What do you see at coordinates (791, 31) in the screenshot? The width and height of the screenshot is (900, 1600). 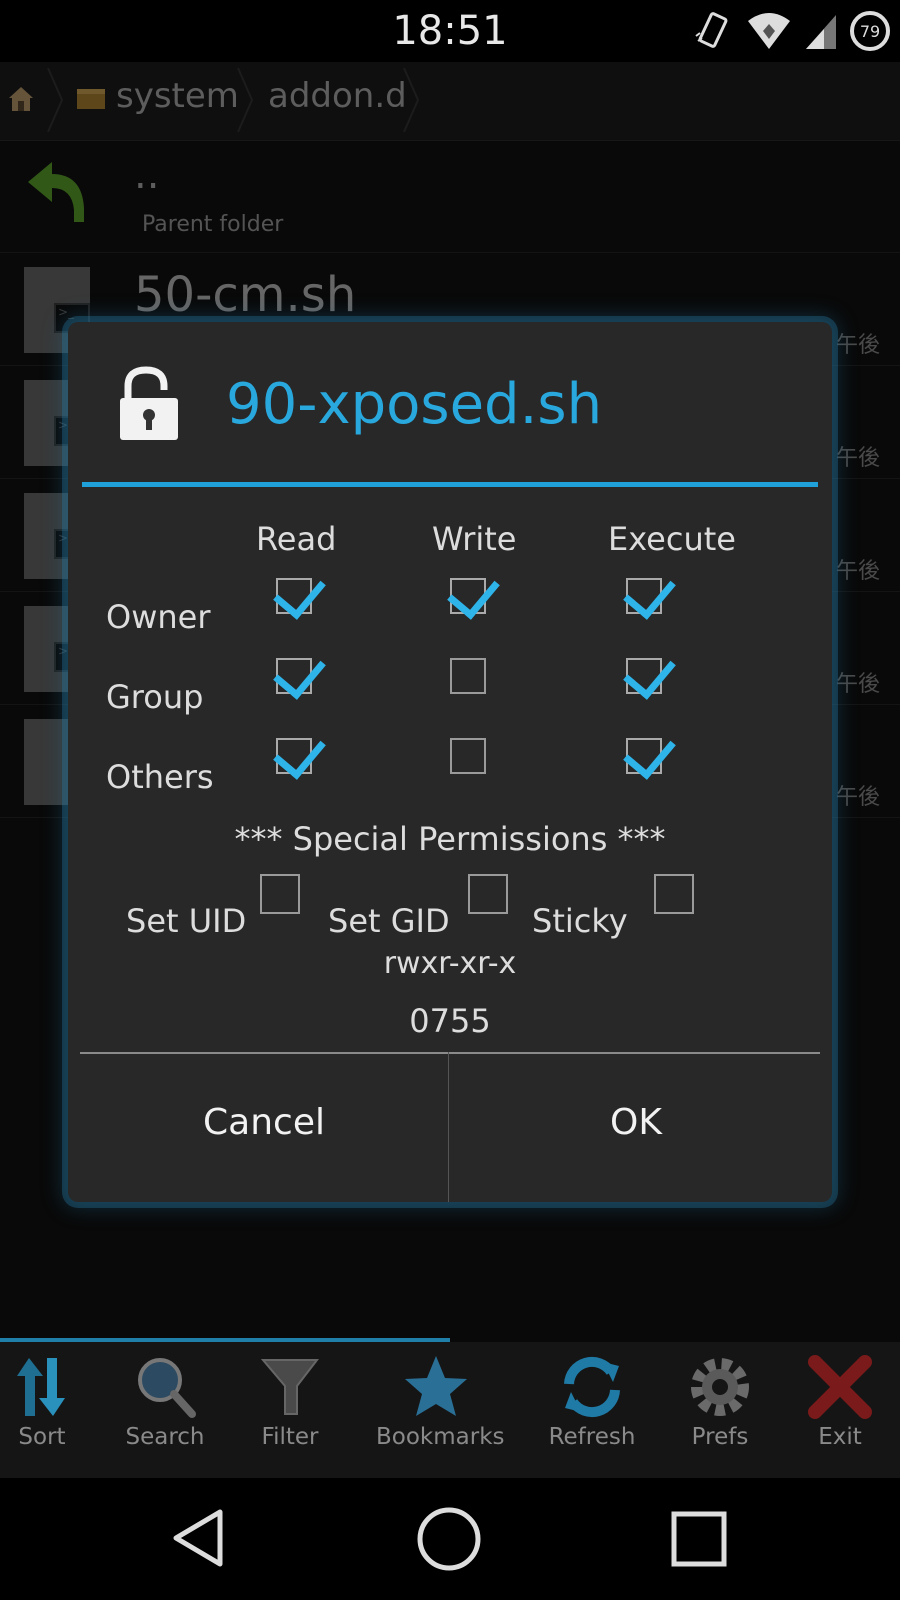 I see `status-icons: 79` at bounding box center [791, 31].